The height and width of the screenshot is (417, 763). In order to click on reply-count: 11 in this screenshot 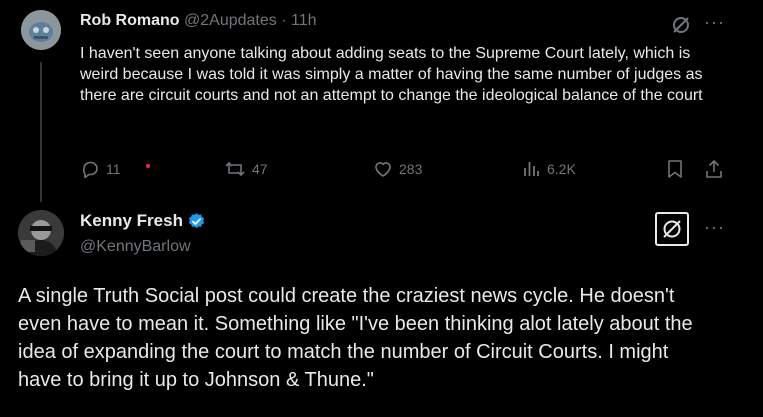, I will do `click(113, 169)`.